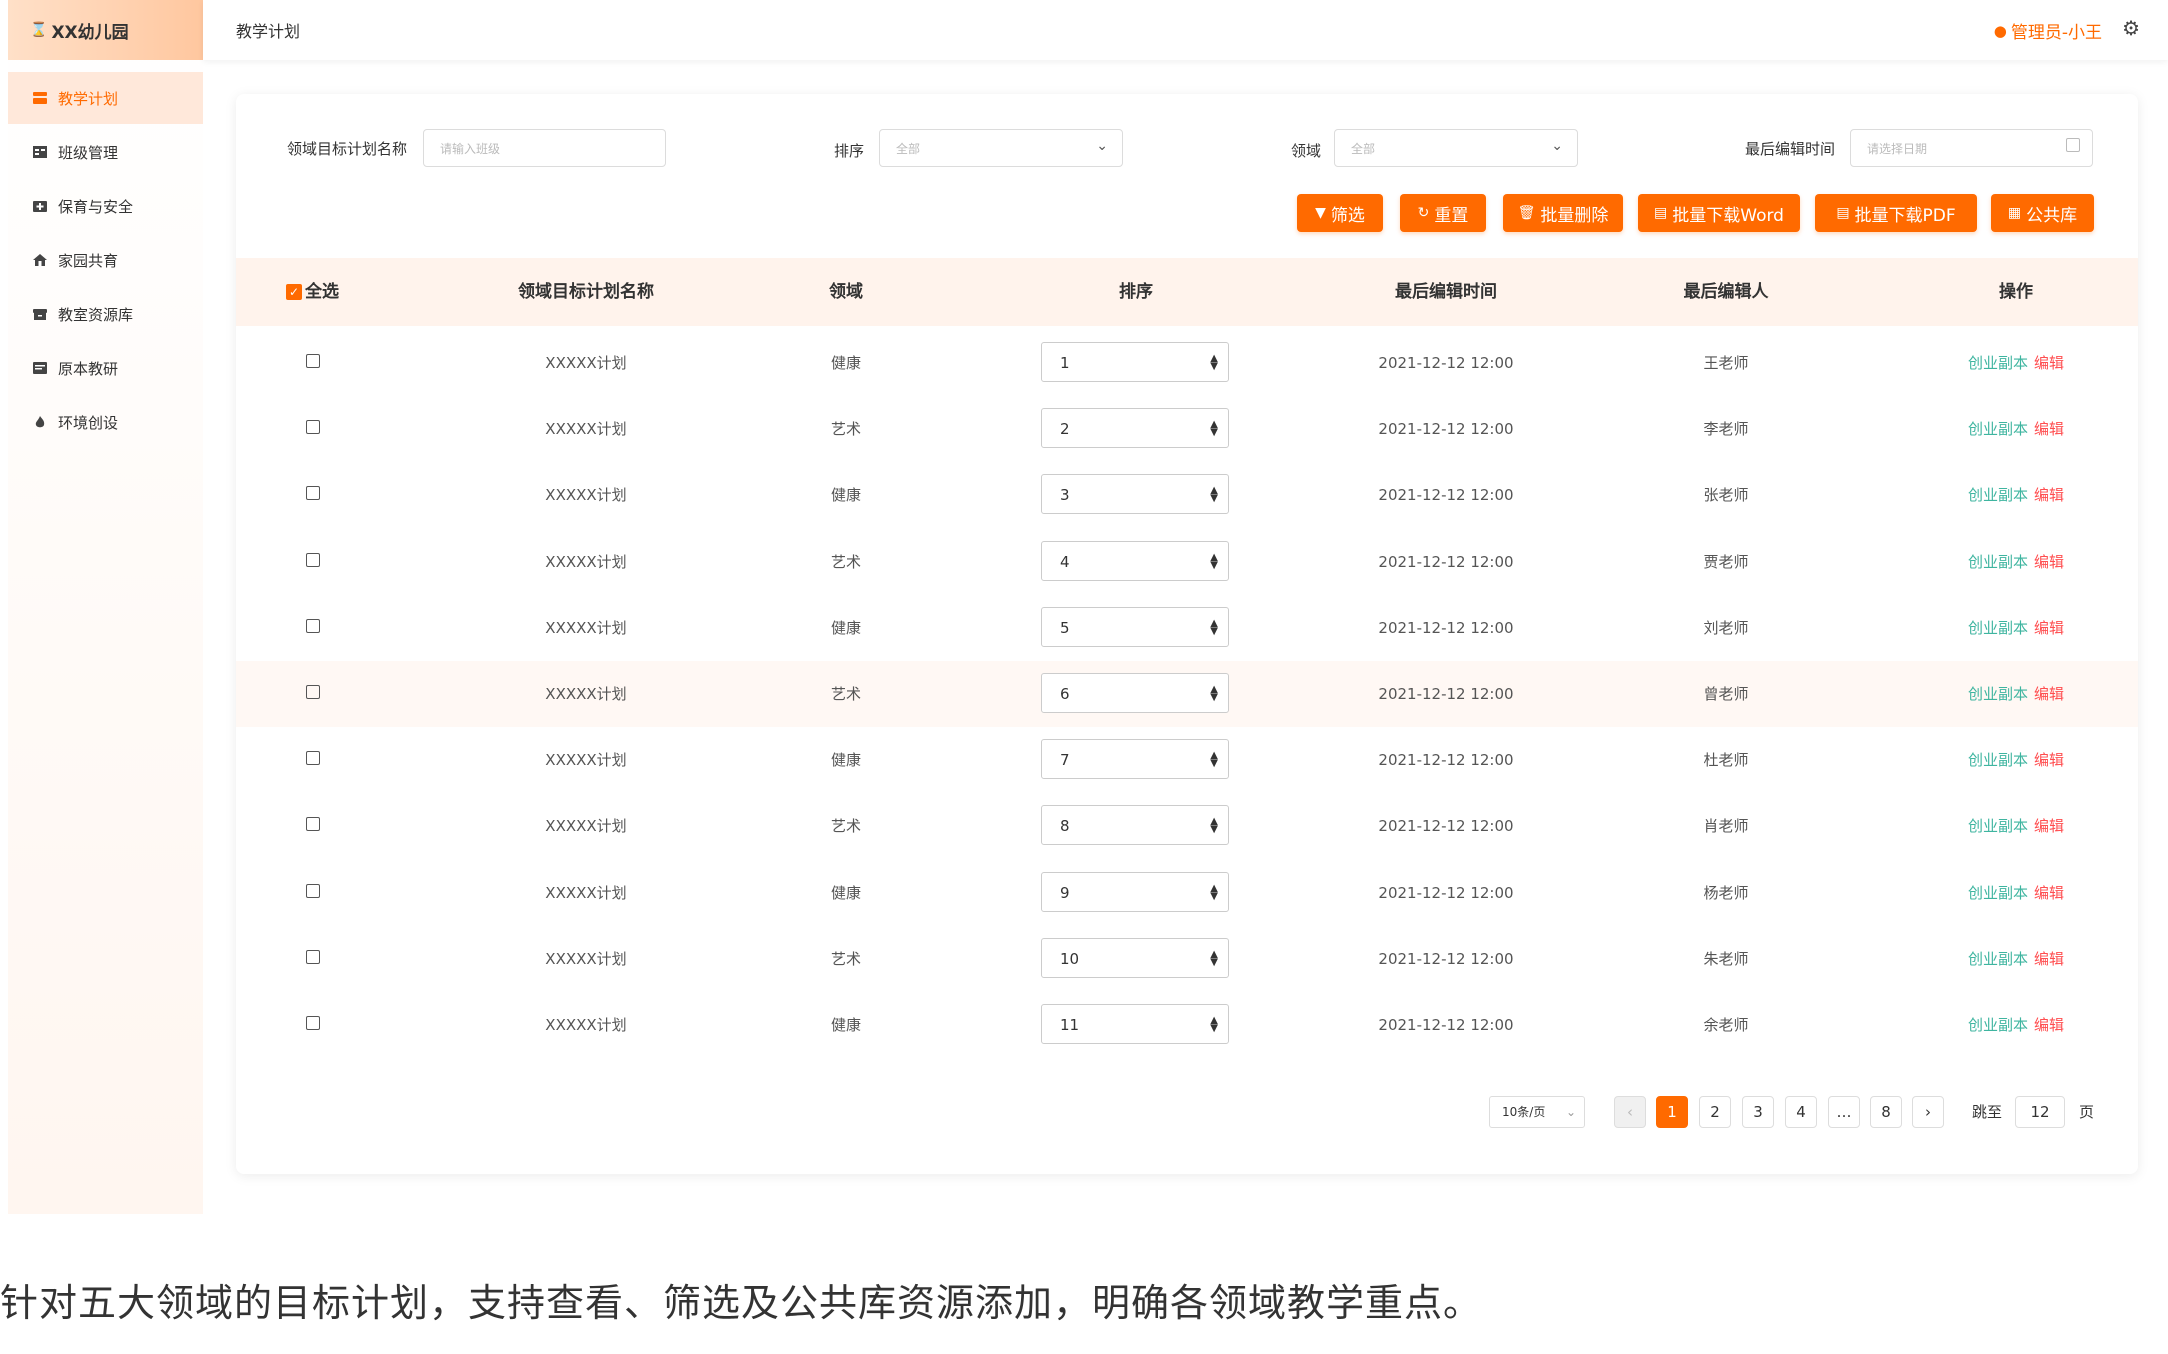 The image size is (2168, 1354). What do you see at coordinates (1340, 213) in the screenshot?
I see `filter-button: ▼ 筛选` at bounding box center [1340, 213].